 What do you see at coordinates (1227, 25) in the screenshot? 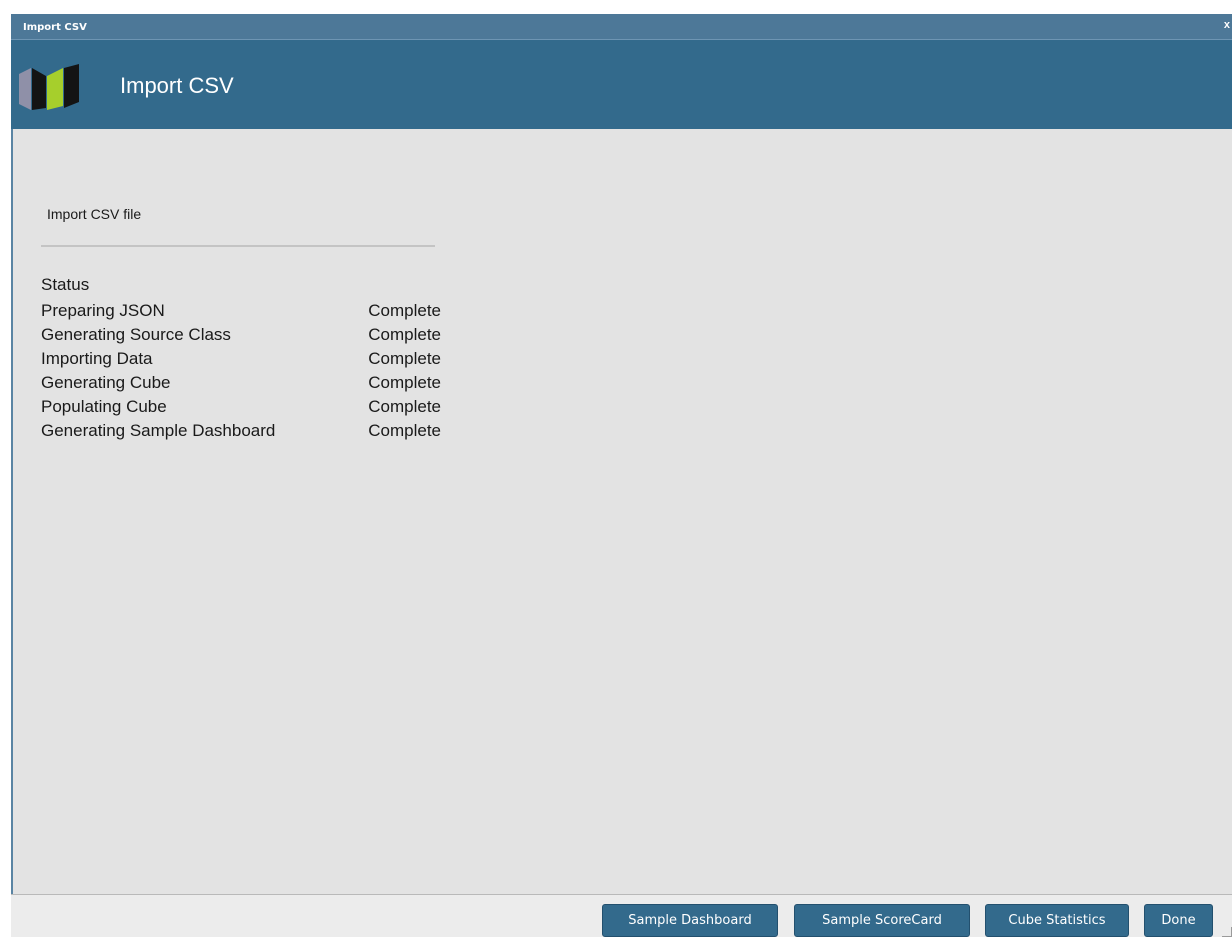
I see `close-icon: x` at bounding box center [1227, 25].